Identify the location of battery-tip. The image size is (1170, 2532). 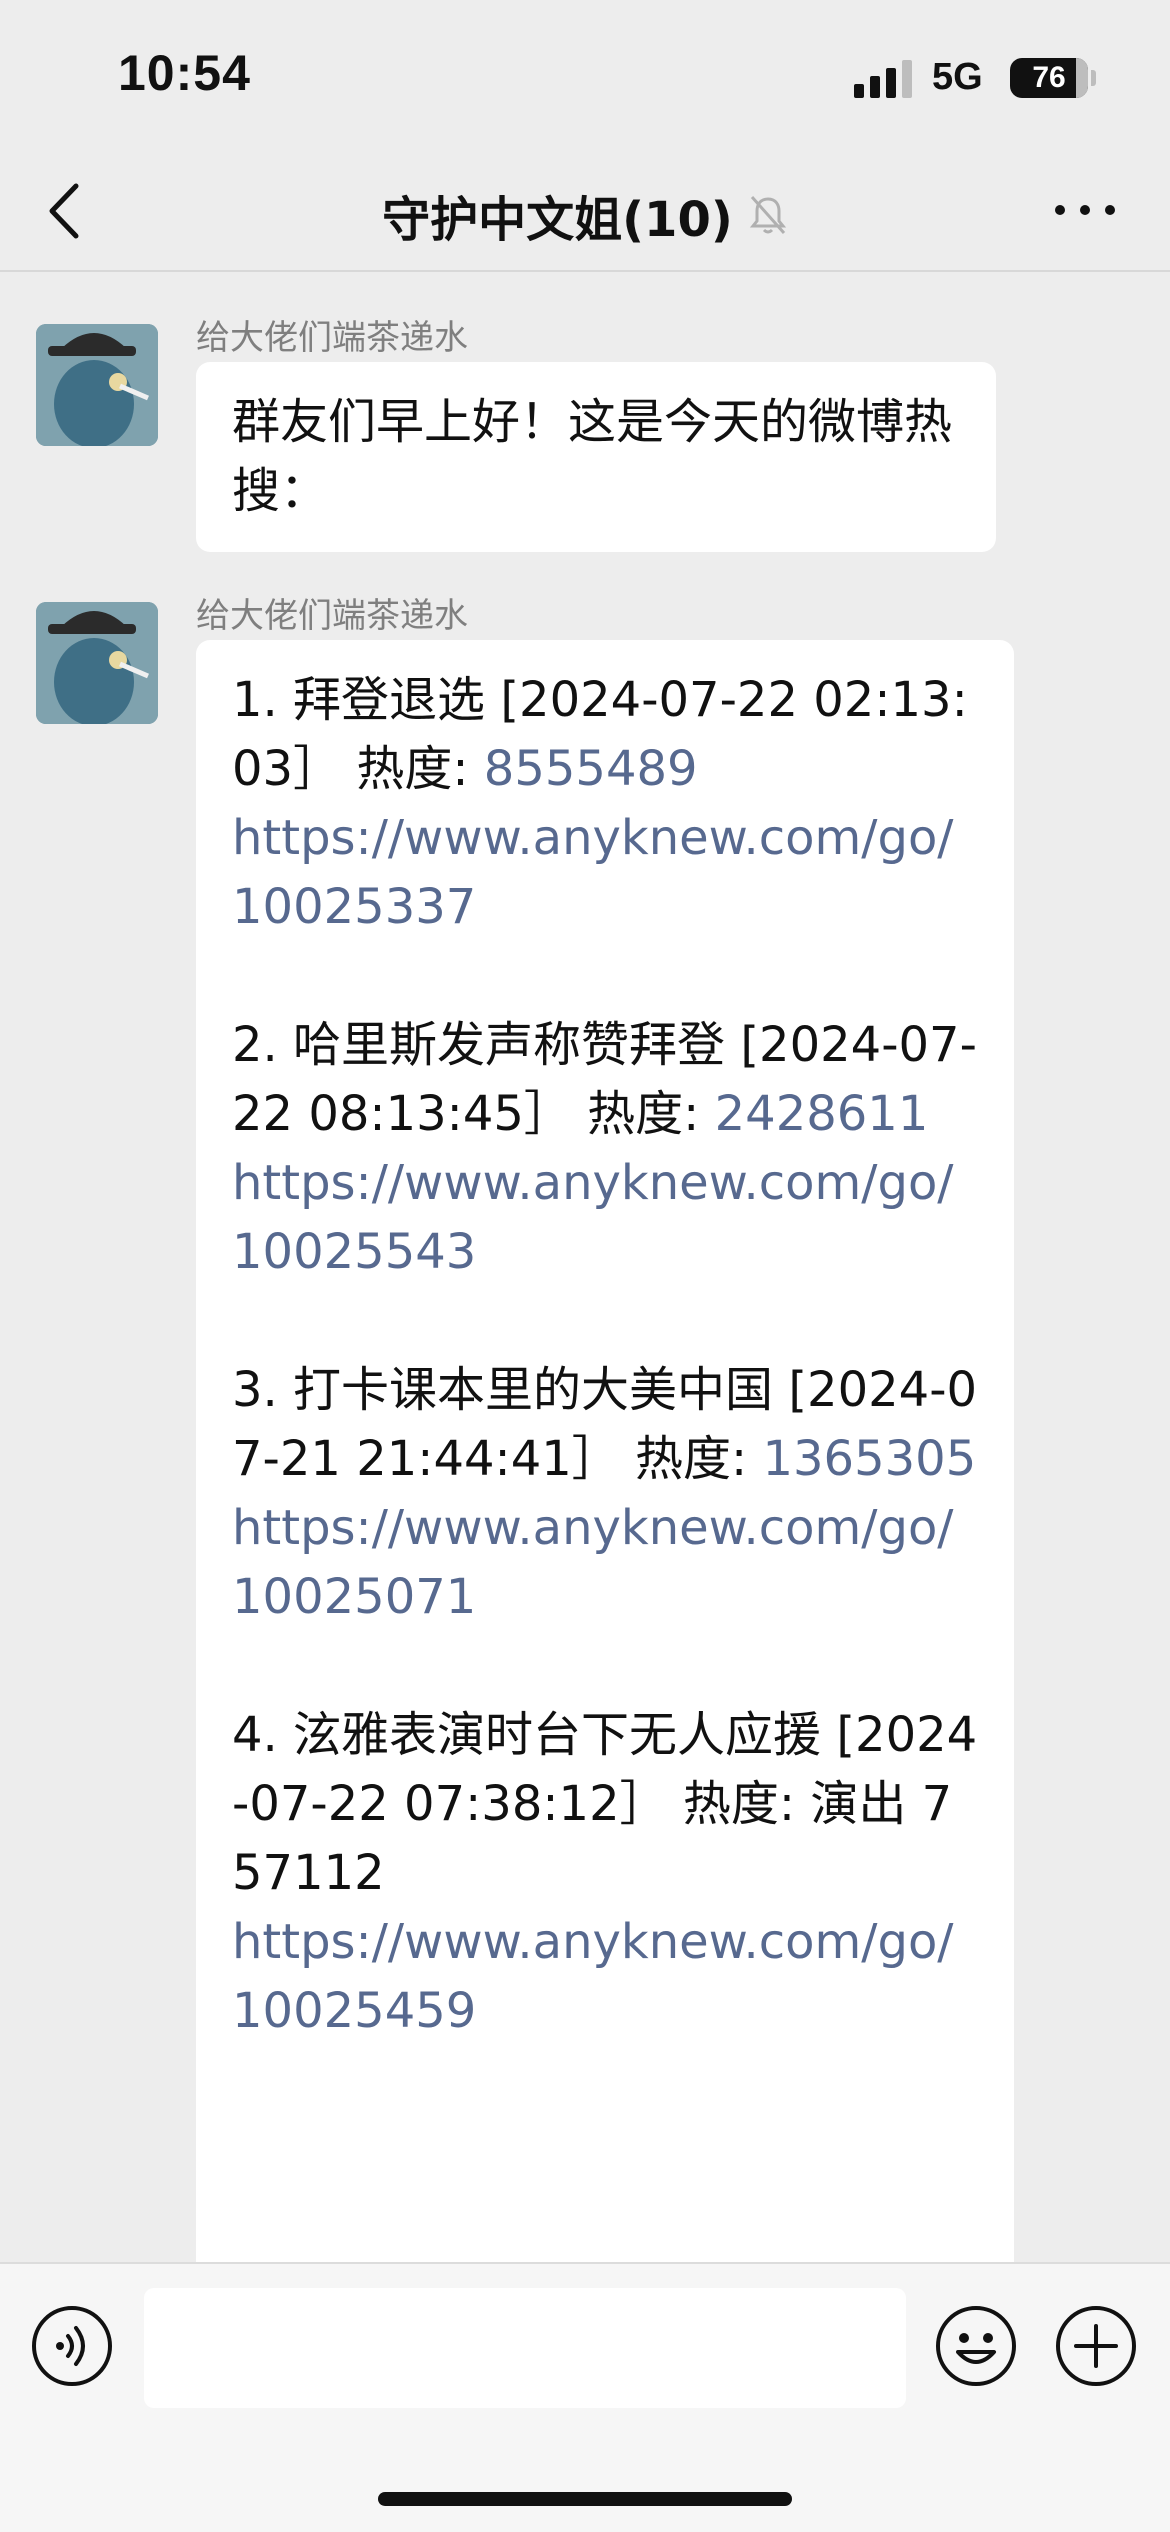
(1093, 78).